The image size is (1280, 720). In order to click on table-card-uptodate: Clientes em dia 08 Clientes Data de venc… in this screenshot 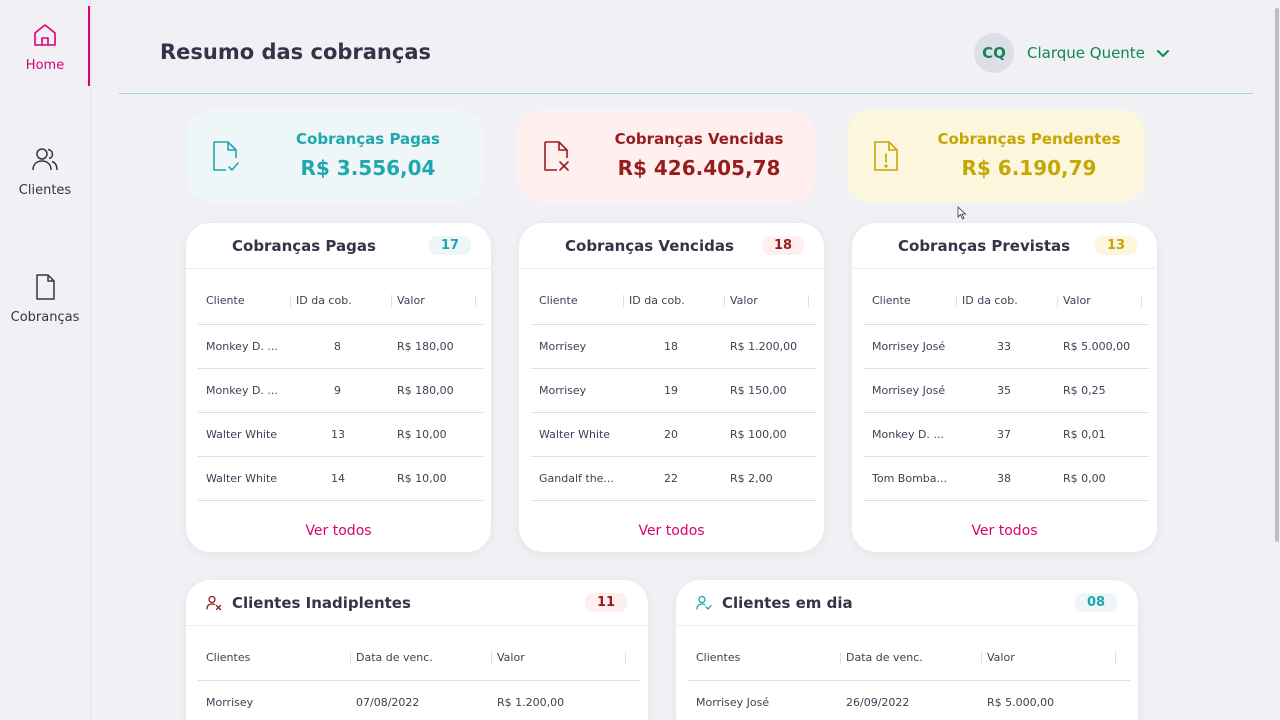, I will do `click(907, 650)`.